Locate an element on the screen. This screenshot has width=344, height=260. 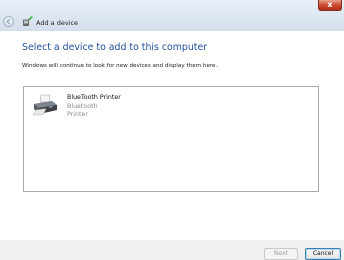
device-category: Printer is located at coordinates (77, 114).